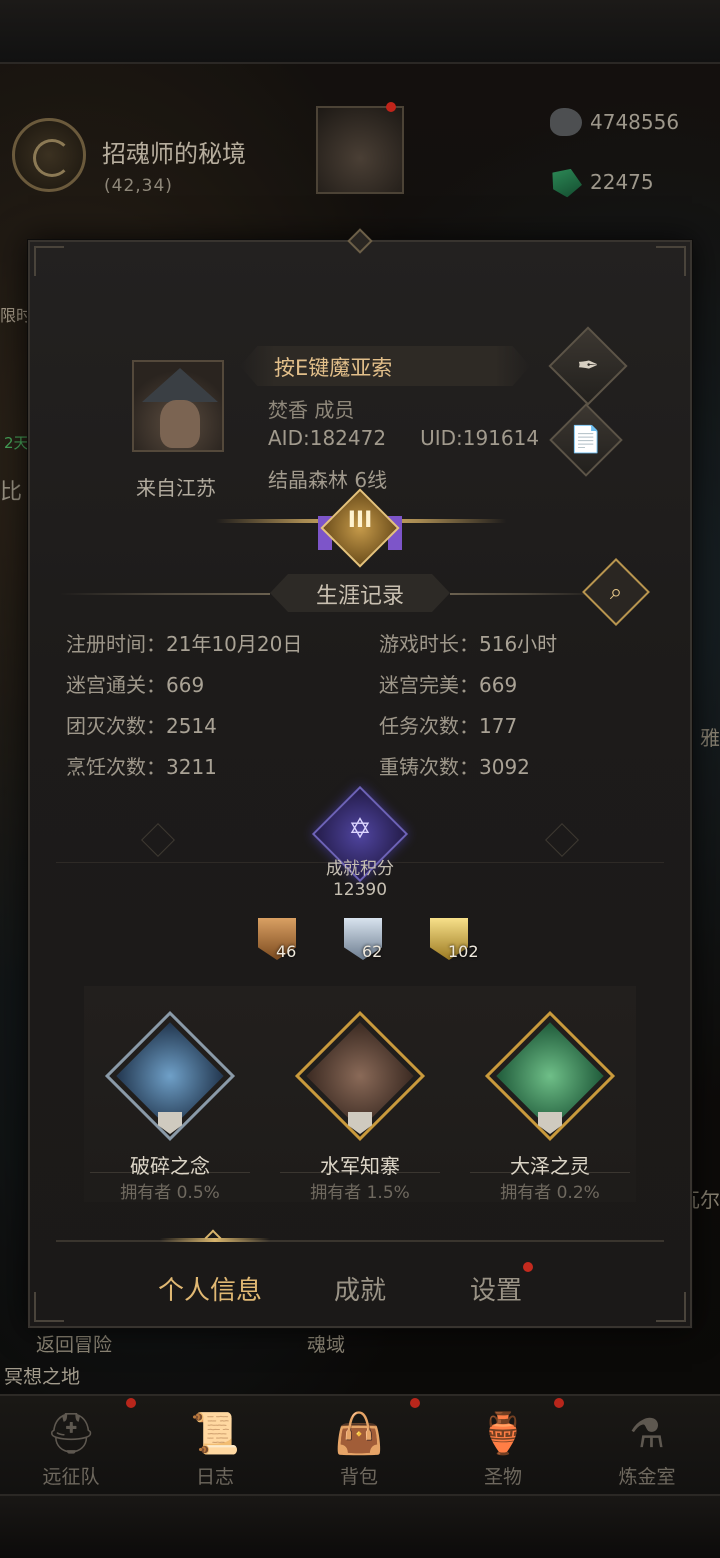 The image size is (720, 1558). I want to click on guild-membership: 焚香 成员, so click(311, 410).